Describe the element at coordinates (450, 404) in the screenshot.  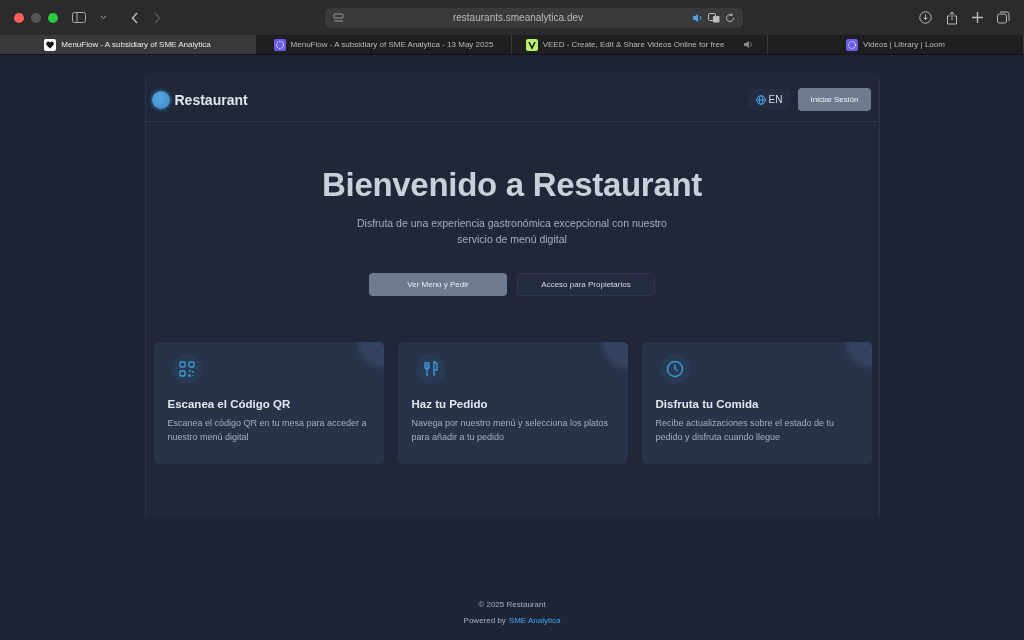
I see `feature-title: Haz tu Pedido` at that location.